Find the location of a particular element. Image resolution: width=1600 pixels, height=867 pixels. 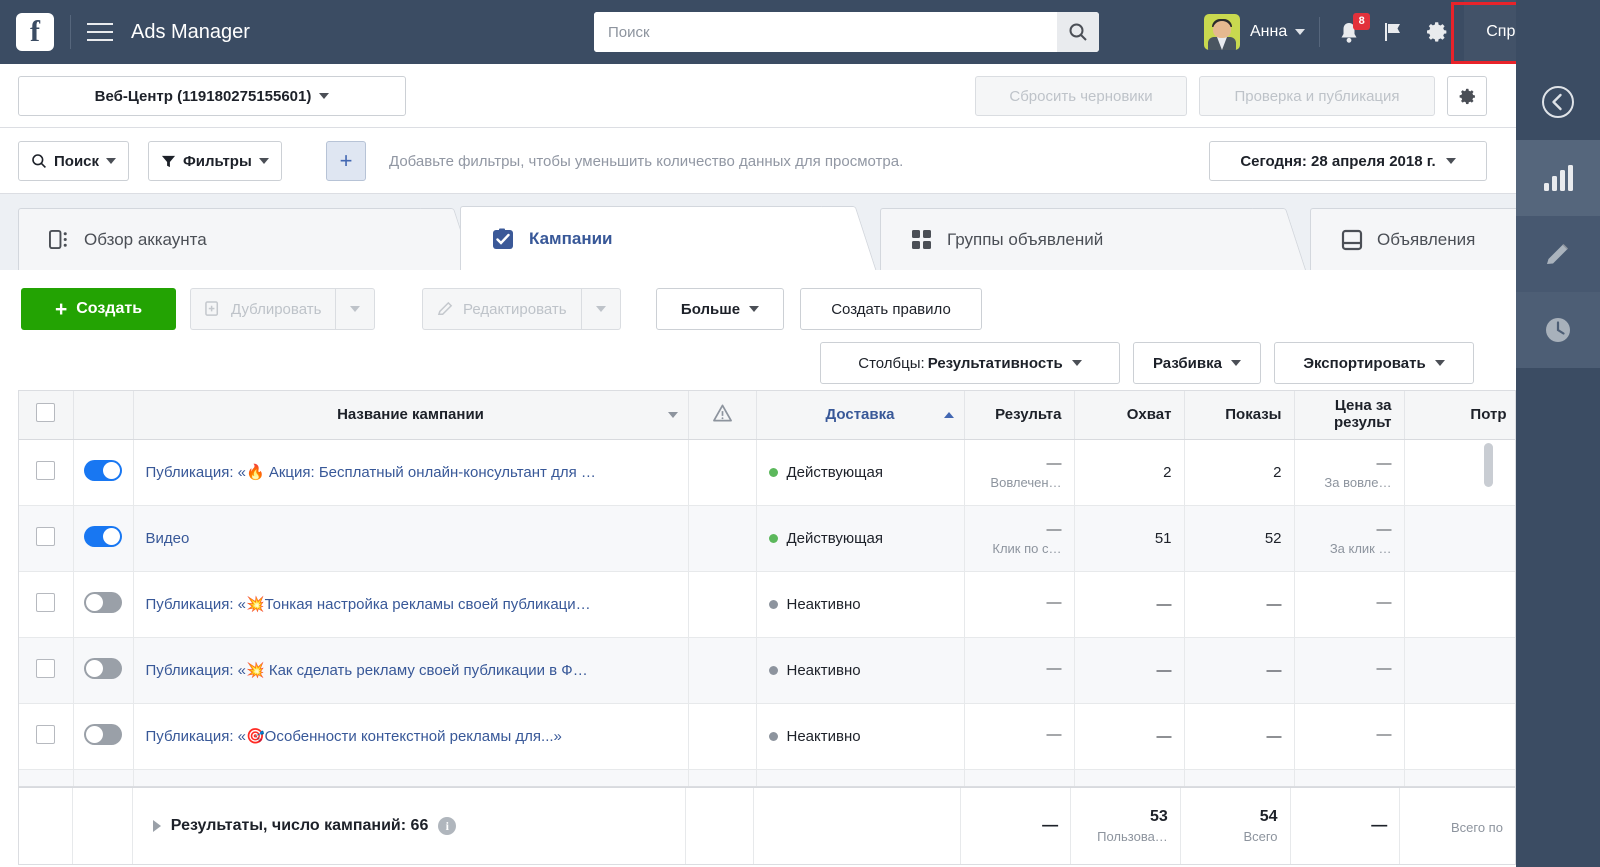

avatar is located at coordinates (1221, 32).